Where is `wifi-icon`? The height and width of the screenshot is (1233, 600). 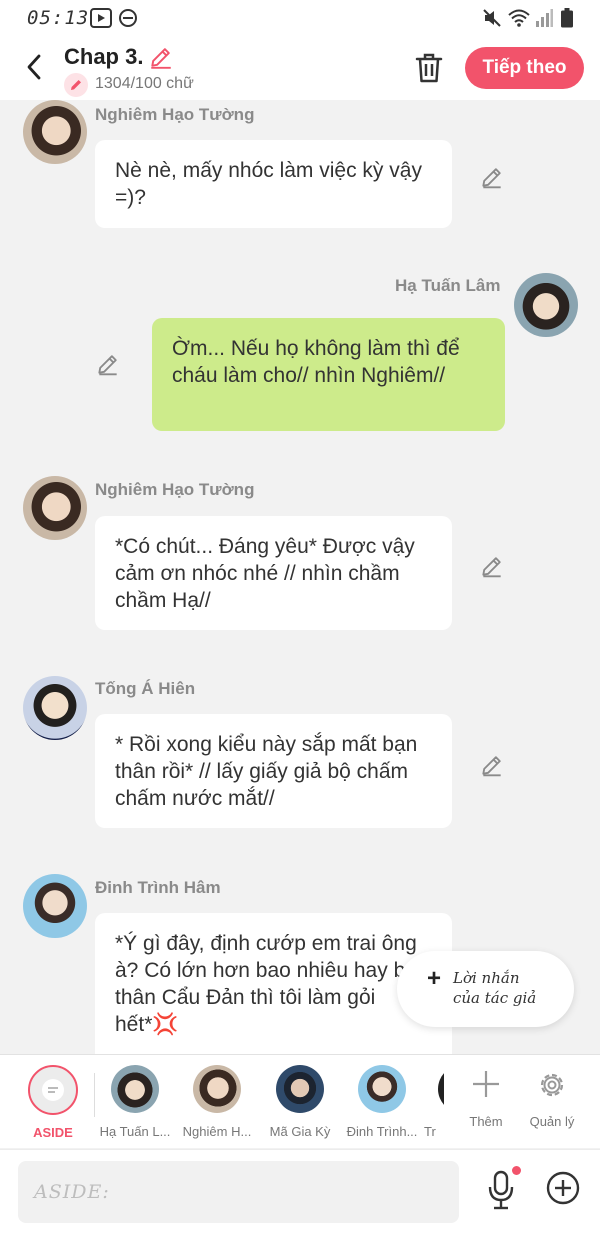
wifi-icon is located at coordinates (519, 18).